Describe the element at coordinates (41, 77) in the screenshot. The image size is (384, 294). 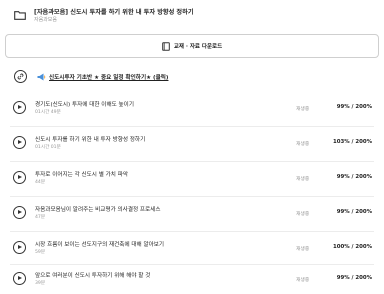
I see `megaphone-icon` at that location.